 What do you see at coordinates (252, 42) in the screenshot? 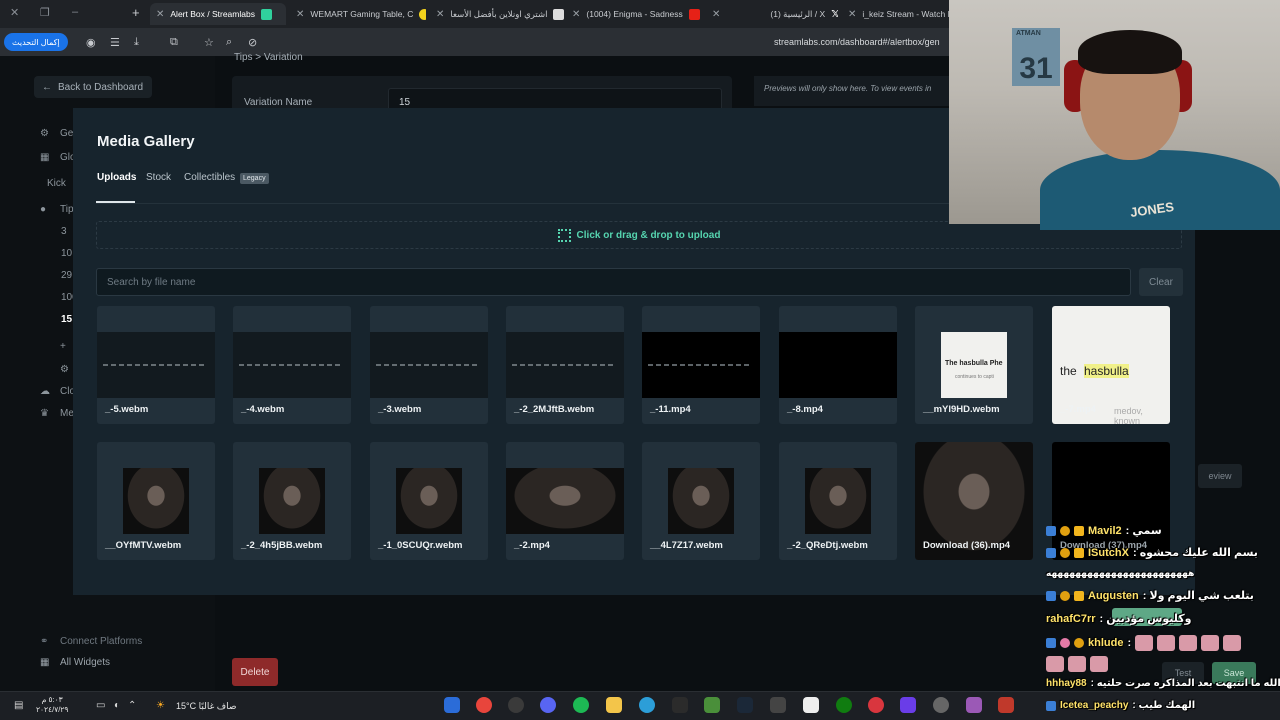
I see `tracking-off-icon: ⊘` at bounding box center [252, 42].